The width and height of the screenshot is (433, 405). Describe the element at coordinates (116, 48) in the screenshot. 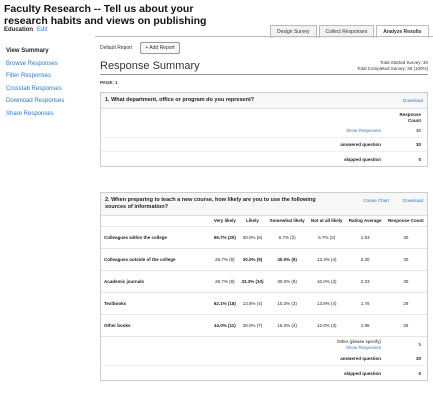

I see `report-label: Default Report` at that location.